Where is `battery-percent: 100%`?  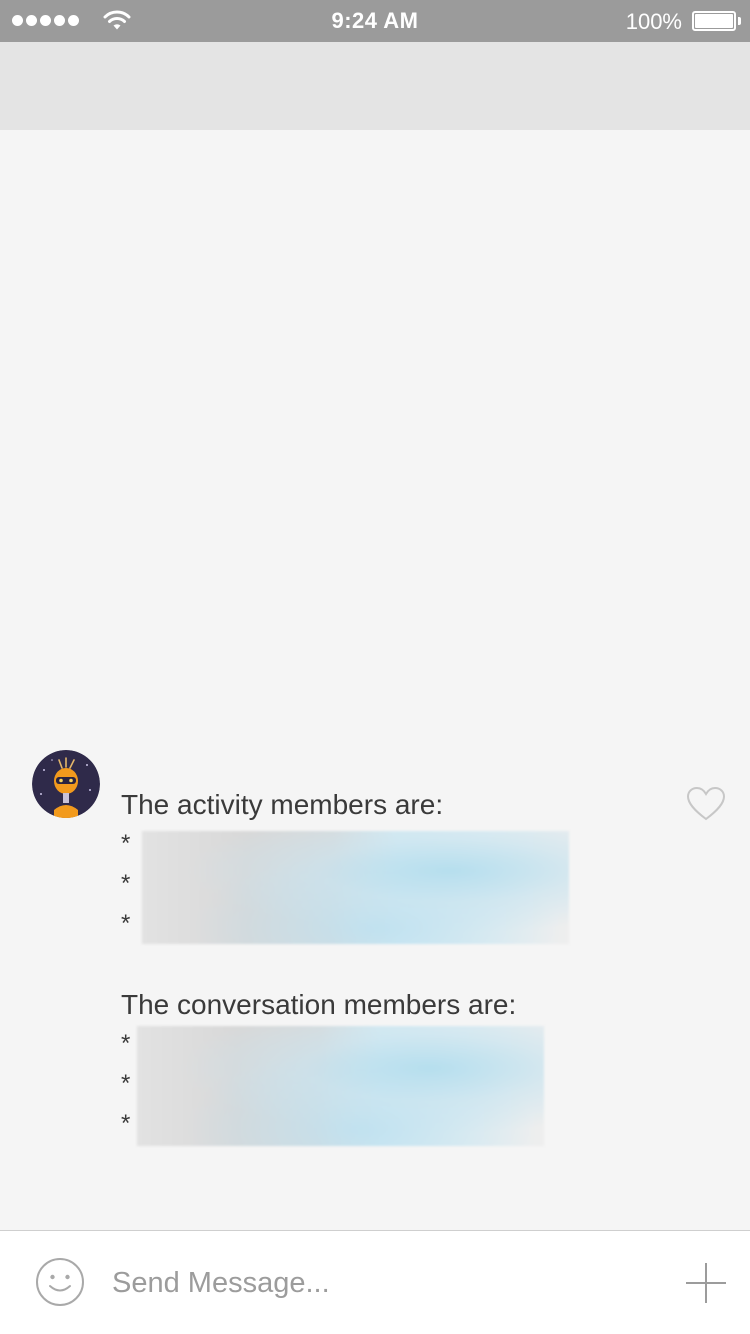
battery-percent: 100% is located at coordinates (653, 21).